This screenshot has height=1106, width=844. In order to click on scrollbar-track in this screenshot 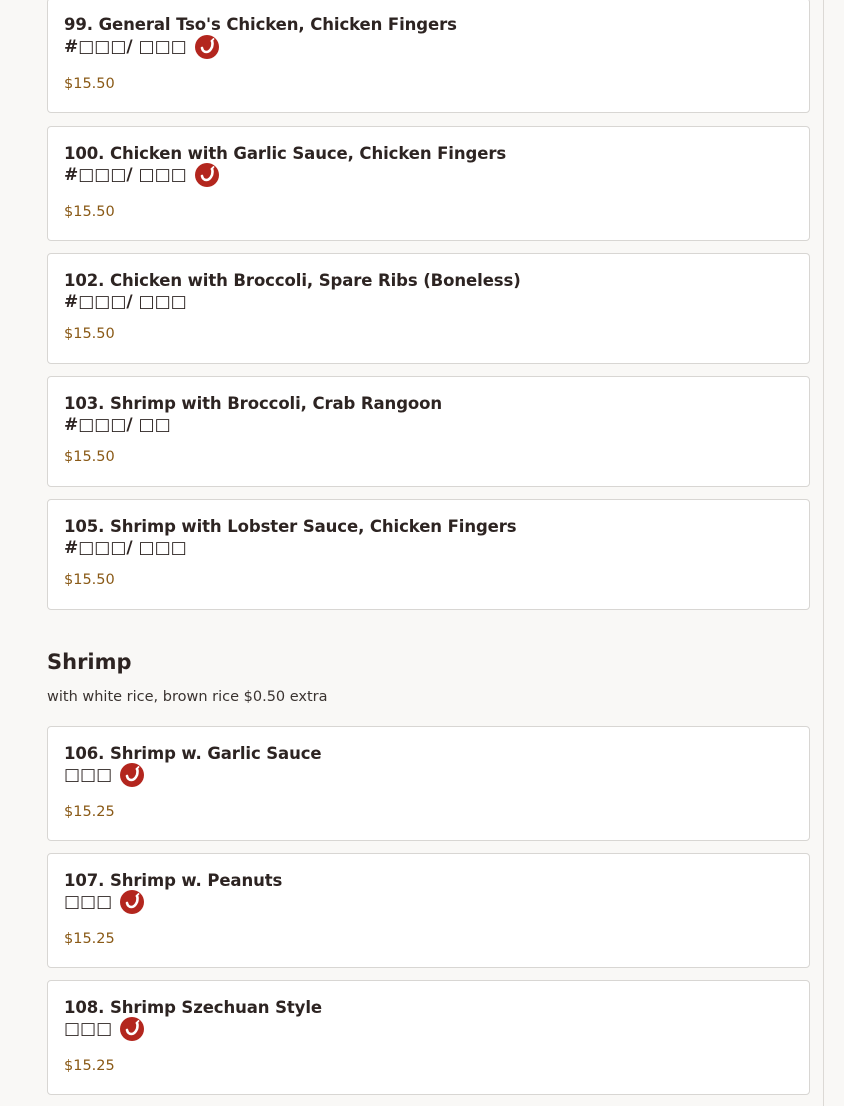, I will do `click(823, 553)`.